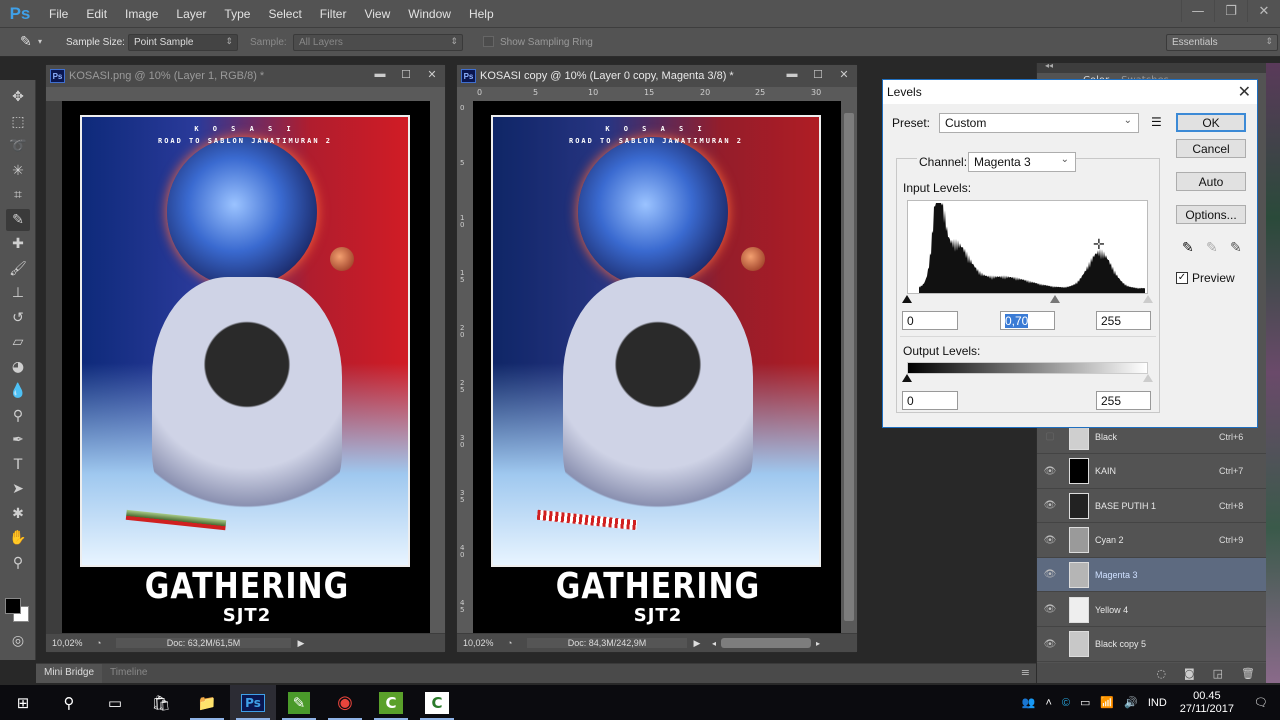 Image resolution: width=1280 pixels, height=720 pixels. Describe the element at coordinates (96, 14) in the screenshot. I see `menu-edit: Edit` at that location.